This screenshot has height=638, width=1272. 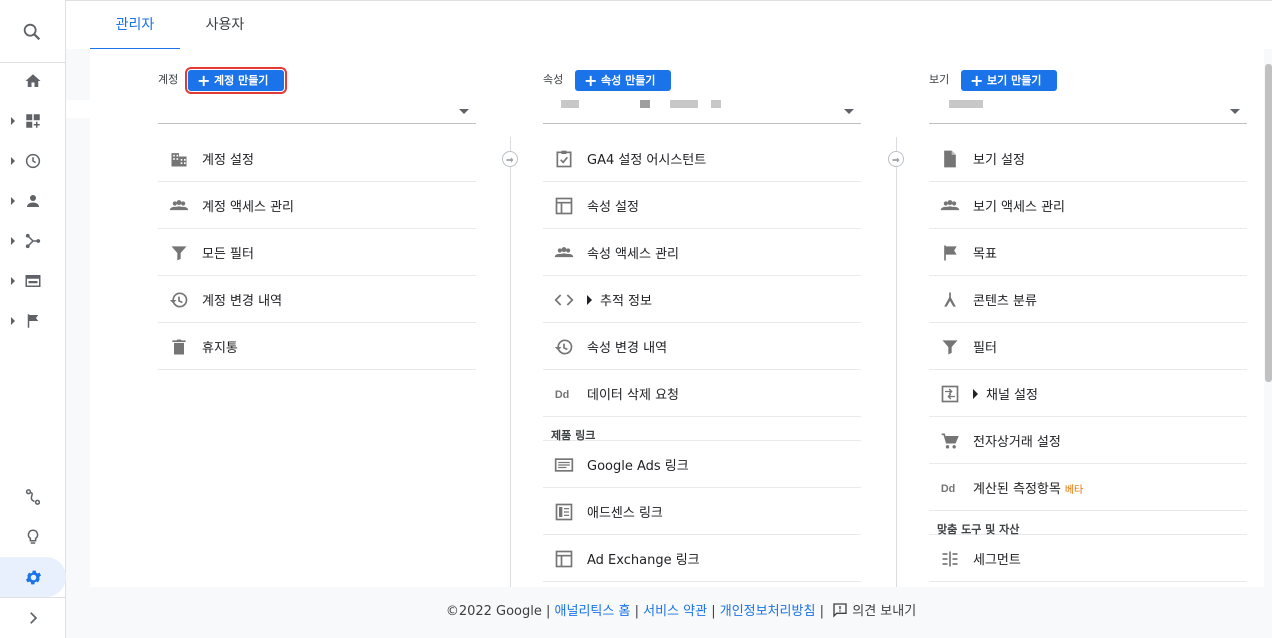 What do you see at coordinates (1088, 440) in the screenshot?
I see `ecommerce-settings-item: 전자상거래 설정` at bounding box center [1088, 440].